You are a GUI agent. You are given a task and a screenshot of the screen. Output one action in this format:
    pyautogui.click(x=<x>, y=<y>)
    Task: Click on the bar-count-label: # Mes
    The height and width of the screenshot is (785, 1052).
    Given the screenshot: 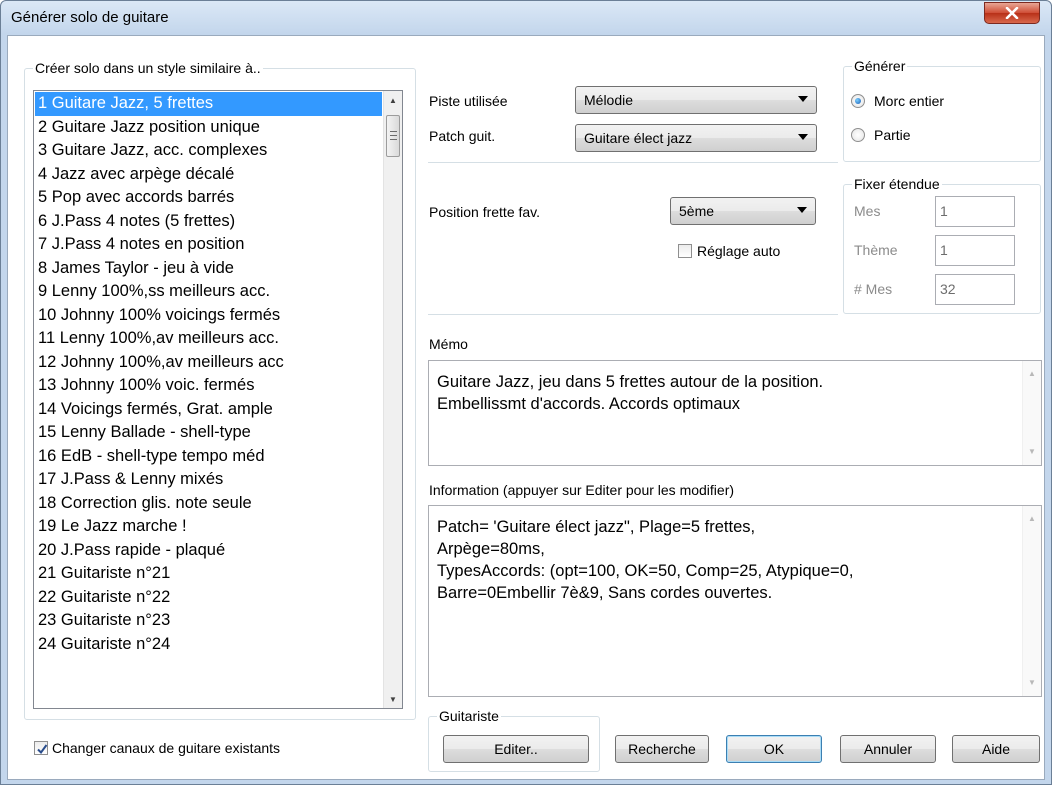 What is the action you would take?
    pyautogui.click(x=873, y=289)
    